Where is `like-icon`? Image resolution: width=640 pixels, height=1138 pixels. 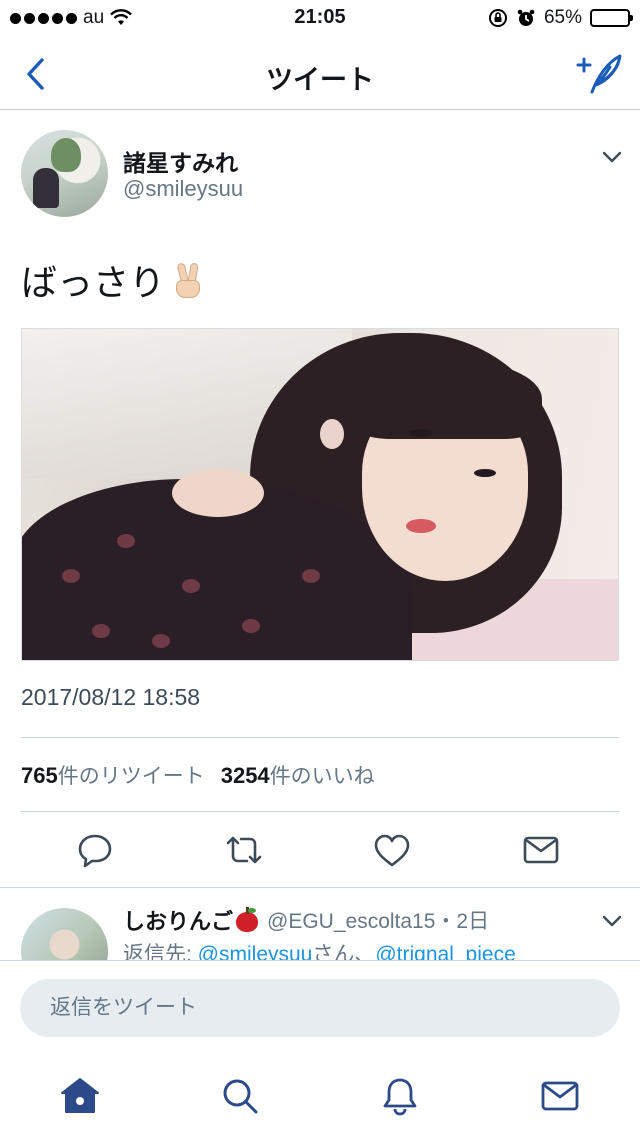
like-icon is located at coordinates (392, 850).